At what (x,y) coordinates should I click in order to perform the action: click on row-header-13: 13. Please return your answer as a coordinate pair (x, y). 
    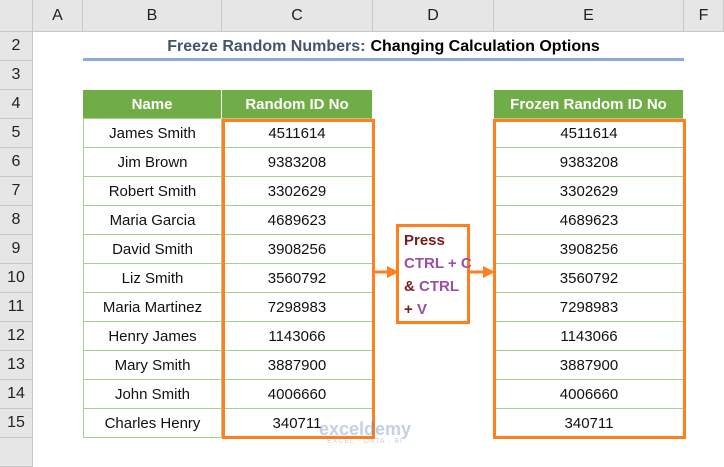
    Looking at the image, I should click on (16, 365).